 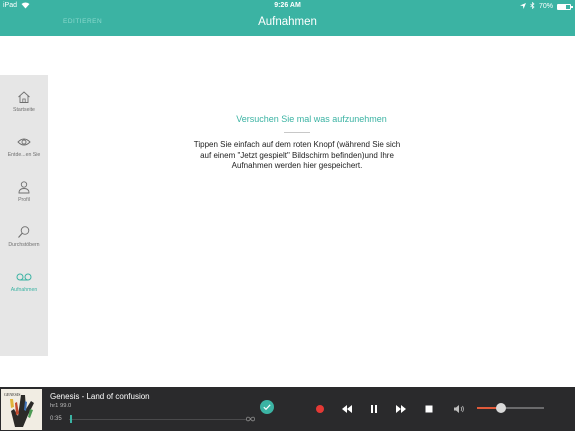 What do you see at coordinates (374, 409) in the screenshot?
I see `pause-button` at bounding box center [374, 409].